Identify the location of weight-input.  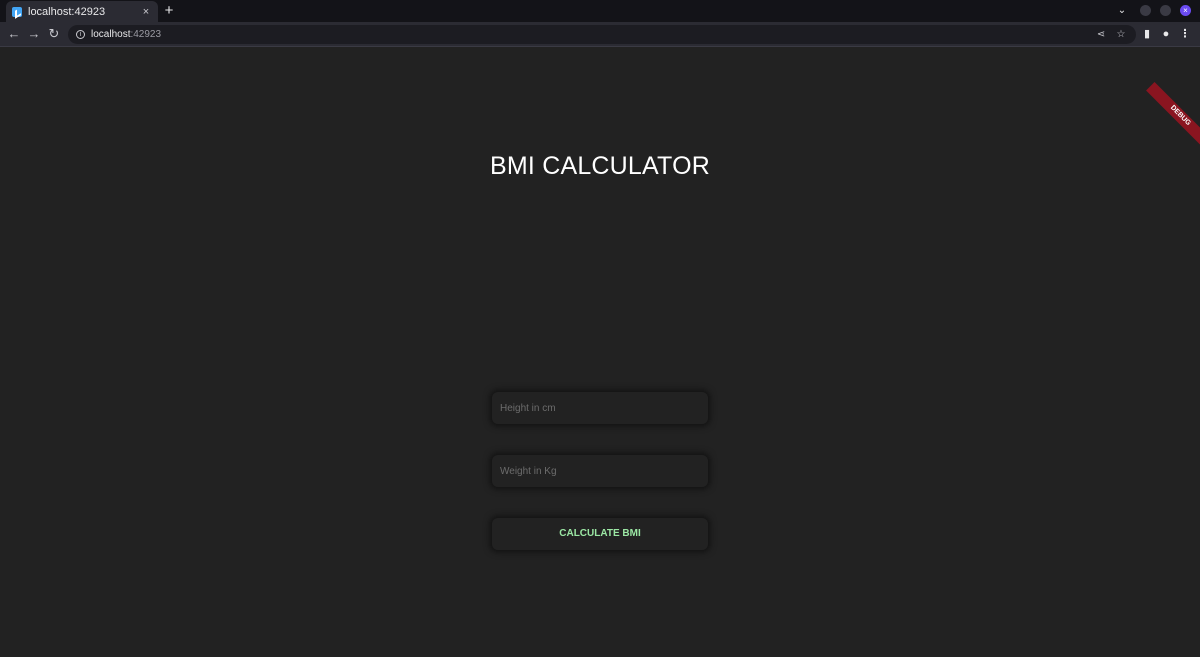
(604, 471).